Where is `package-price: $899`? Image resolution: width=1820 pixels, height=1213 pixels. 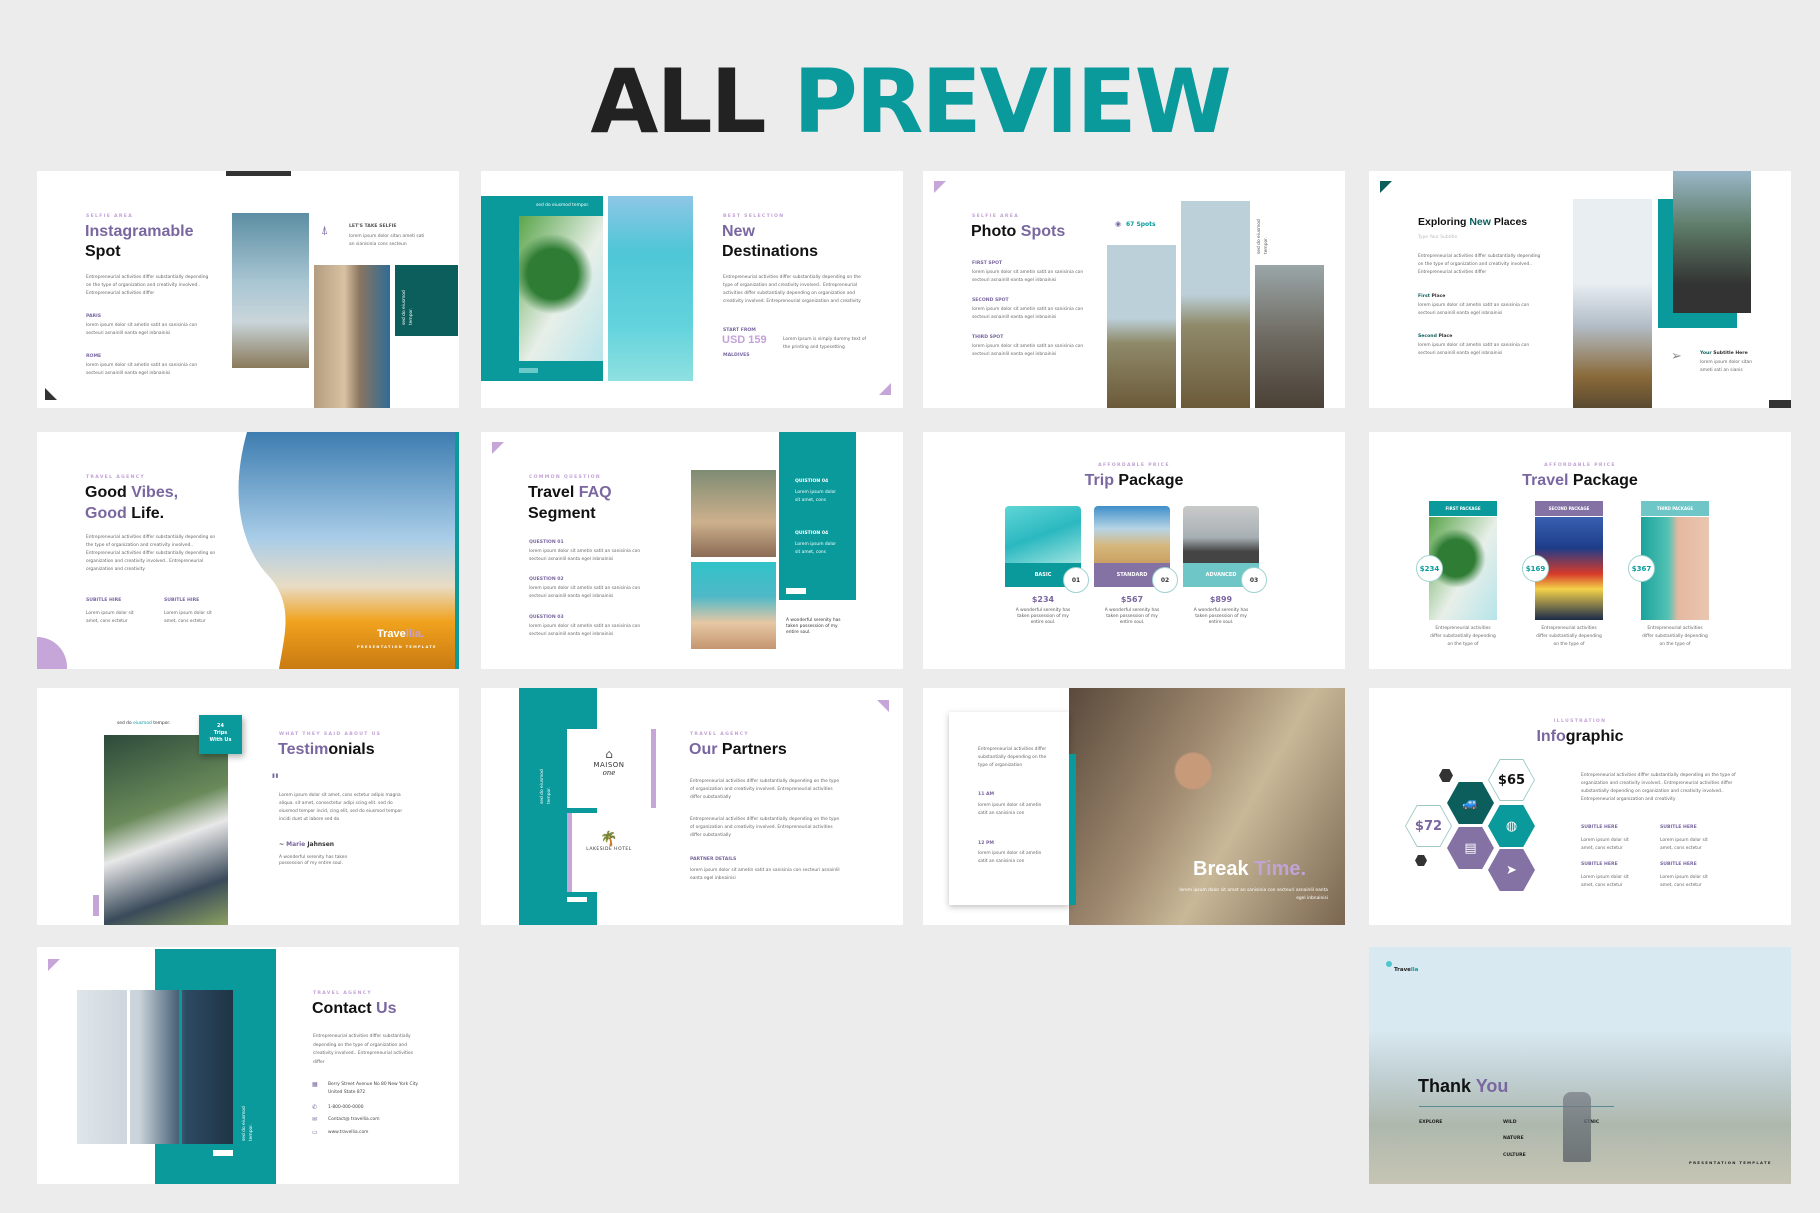
package-price: $899 is located at coordinates (1221, 599).